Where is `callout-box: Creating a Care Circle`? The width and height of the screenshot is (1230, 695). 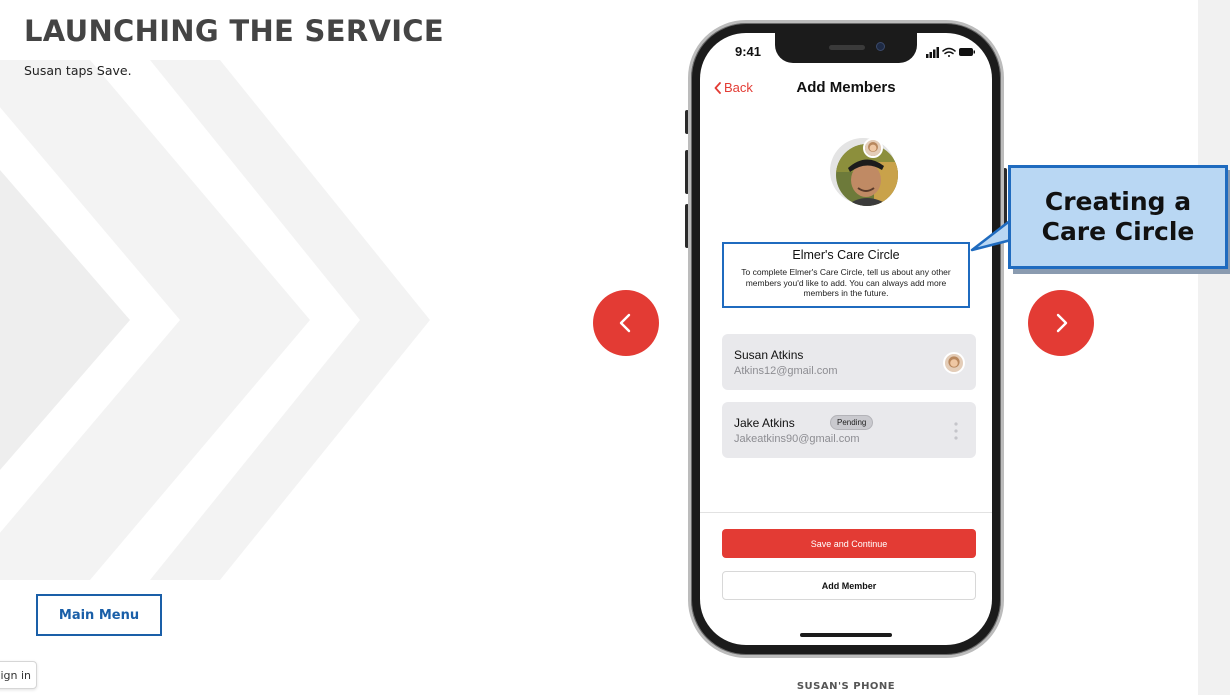
callout-box: Creating a Care Circle is located at coordinates (1118, 217).